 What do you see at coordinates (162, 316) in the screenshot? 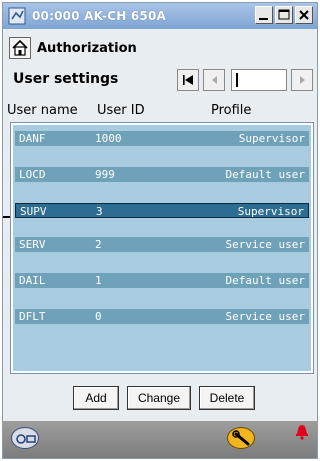
I see `user-row: DFLT 0 Service user` at bounding box center [162, 316].